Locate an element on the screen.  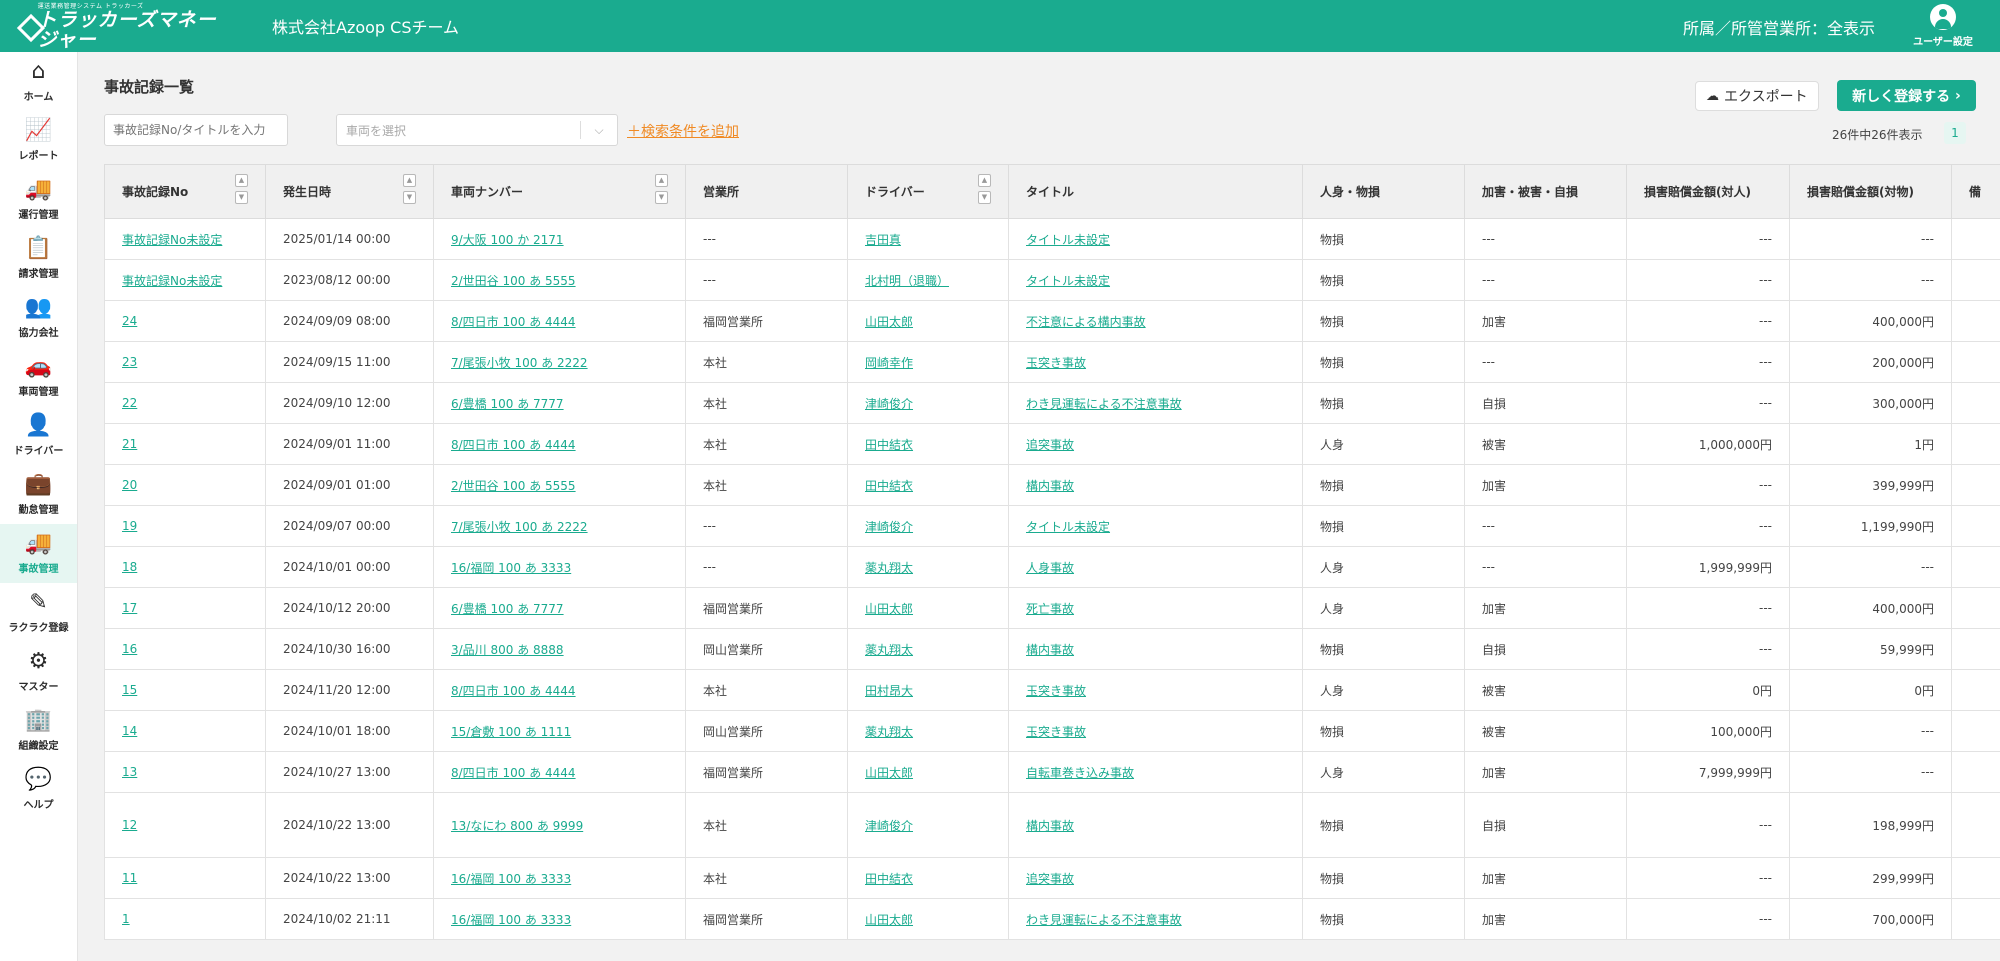
app-logo: 運送業務管理システム トラッカーズ トラッカーズマネージャー is located at coordinates (123, 26).